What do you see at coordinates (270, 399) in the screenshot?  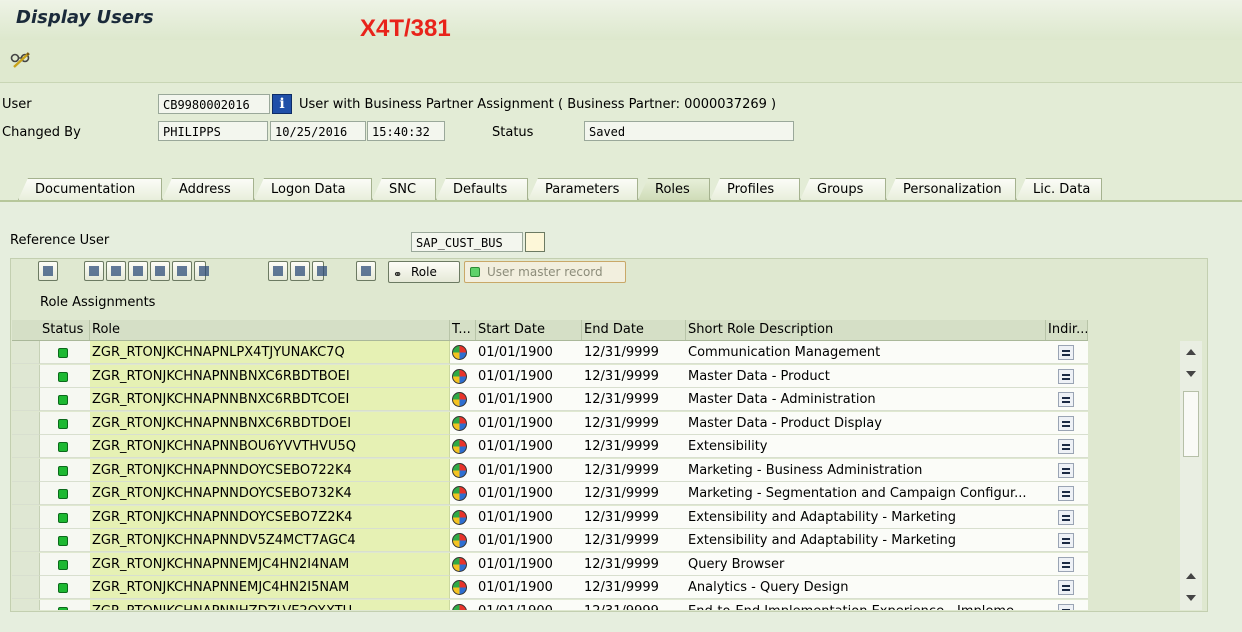 I see `role-cell: ZGR_RTONJKCHNAPNNBNXC6RBDTCOEI` at bounding box center [270, 399].